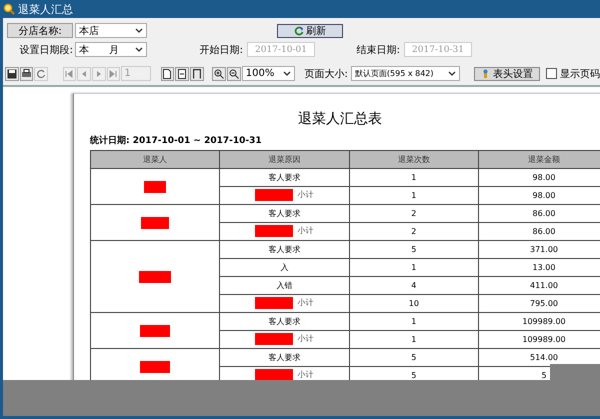  Describe the element at coordinates (41, 73) in the screenshot. I see `reload-icon` at that location.